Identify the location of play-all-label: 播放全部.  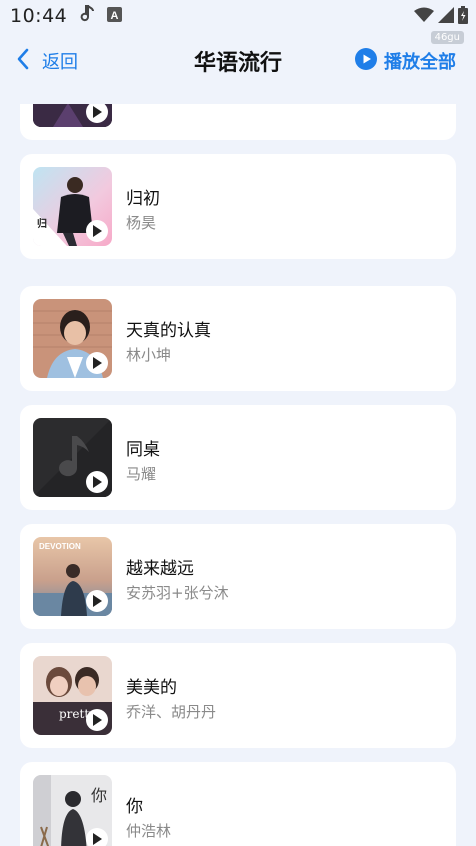
(420, 62).